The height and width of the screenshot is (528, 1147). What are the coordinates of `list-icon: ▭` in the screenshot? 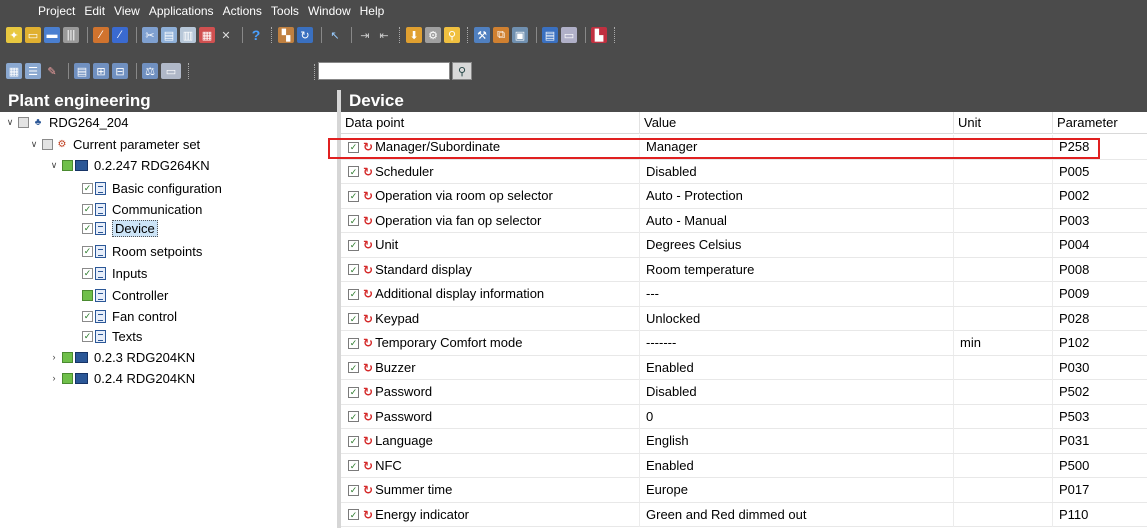 It's located at (569, 35).